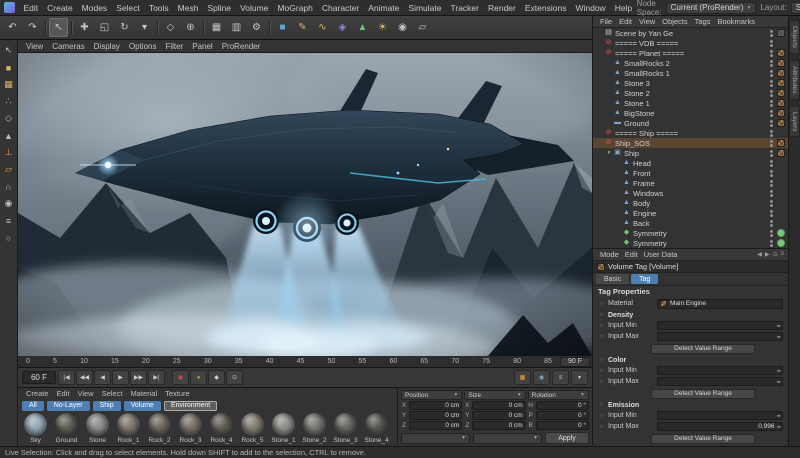  Describe the element at coordinates (252, 428) in the screenshot. I see `material-item: Rock_5` at that location.